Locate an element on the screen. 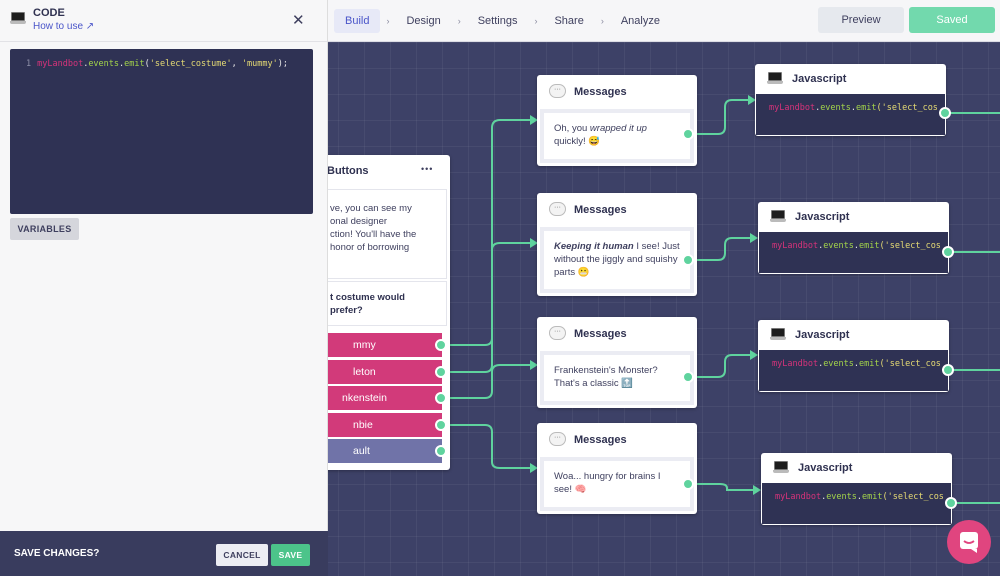 The image size is (1000, 576). option-zombie: nbie is located at coordinates (384, 425).